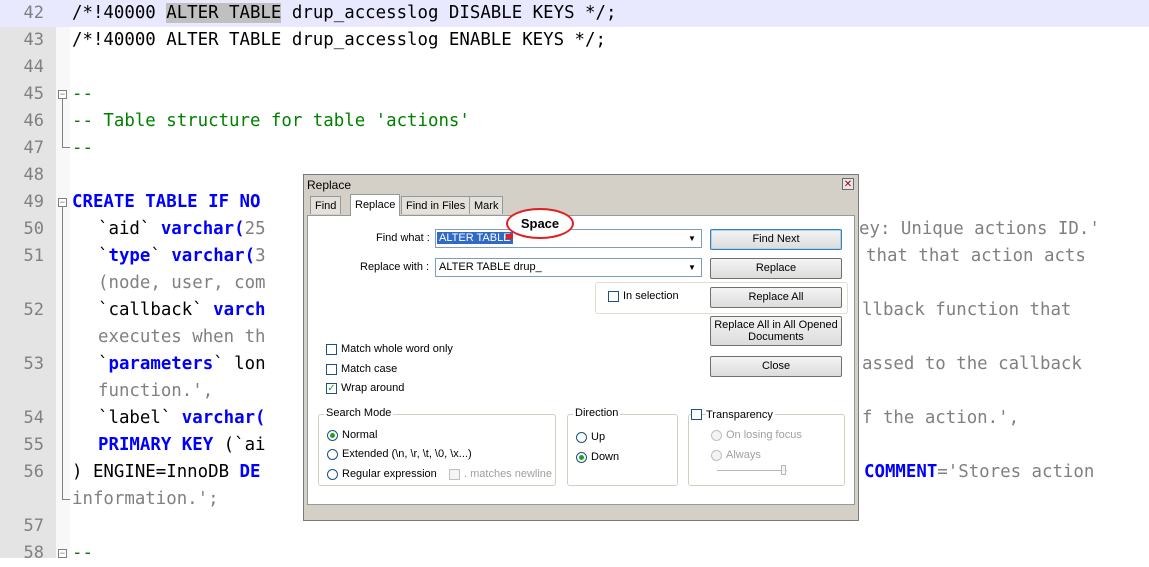 This screenshot has width=1149, height=567. What do you see at coordinates (331, 349) in the screenshot?
I see `match-whole-word-checkbox` at bounding box center [331, 349].